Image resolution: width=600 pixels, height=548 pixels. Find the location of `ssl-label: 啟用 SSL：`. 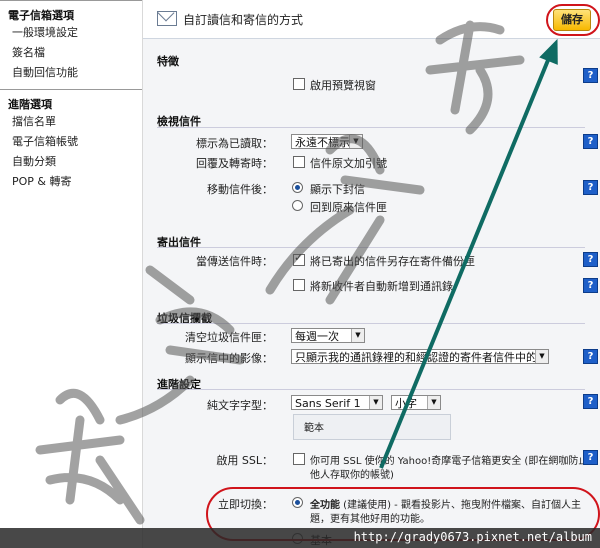

ssl-label: 啟用 SSL： is located at coordinates (244, 460).